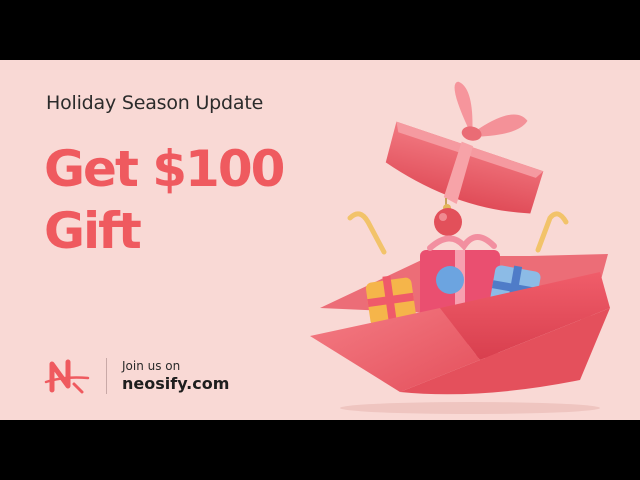 This screenshot has width=640, height=480. What do you see at coordinates (164, 169) in the screenshot?
I see `headline-line-1: Get $100` at bounding box center [164, 169].